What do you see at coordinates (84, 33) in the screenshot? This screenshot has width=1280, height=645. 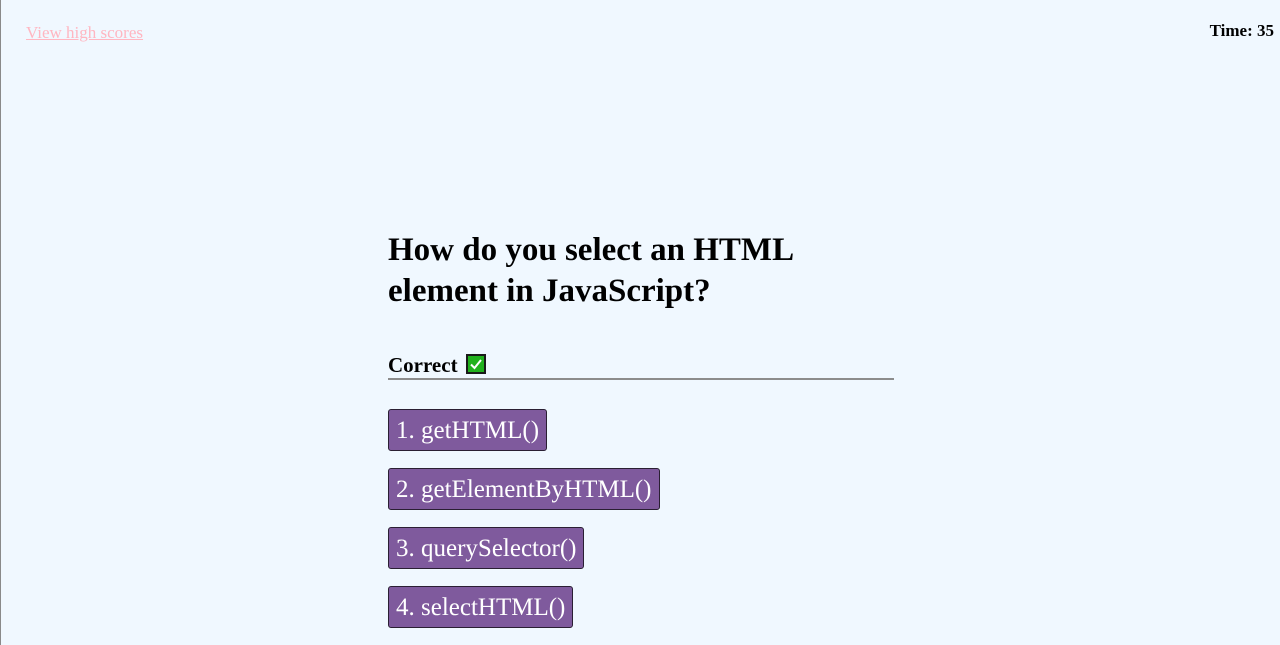 I see `view-high-scores-link: View high scores` at bounding box center [84, 33].